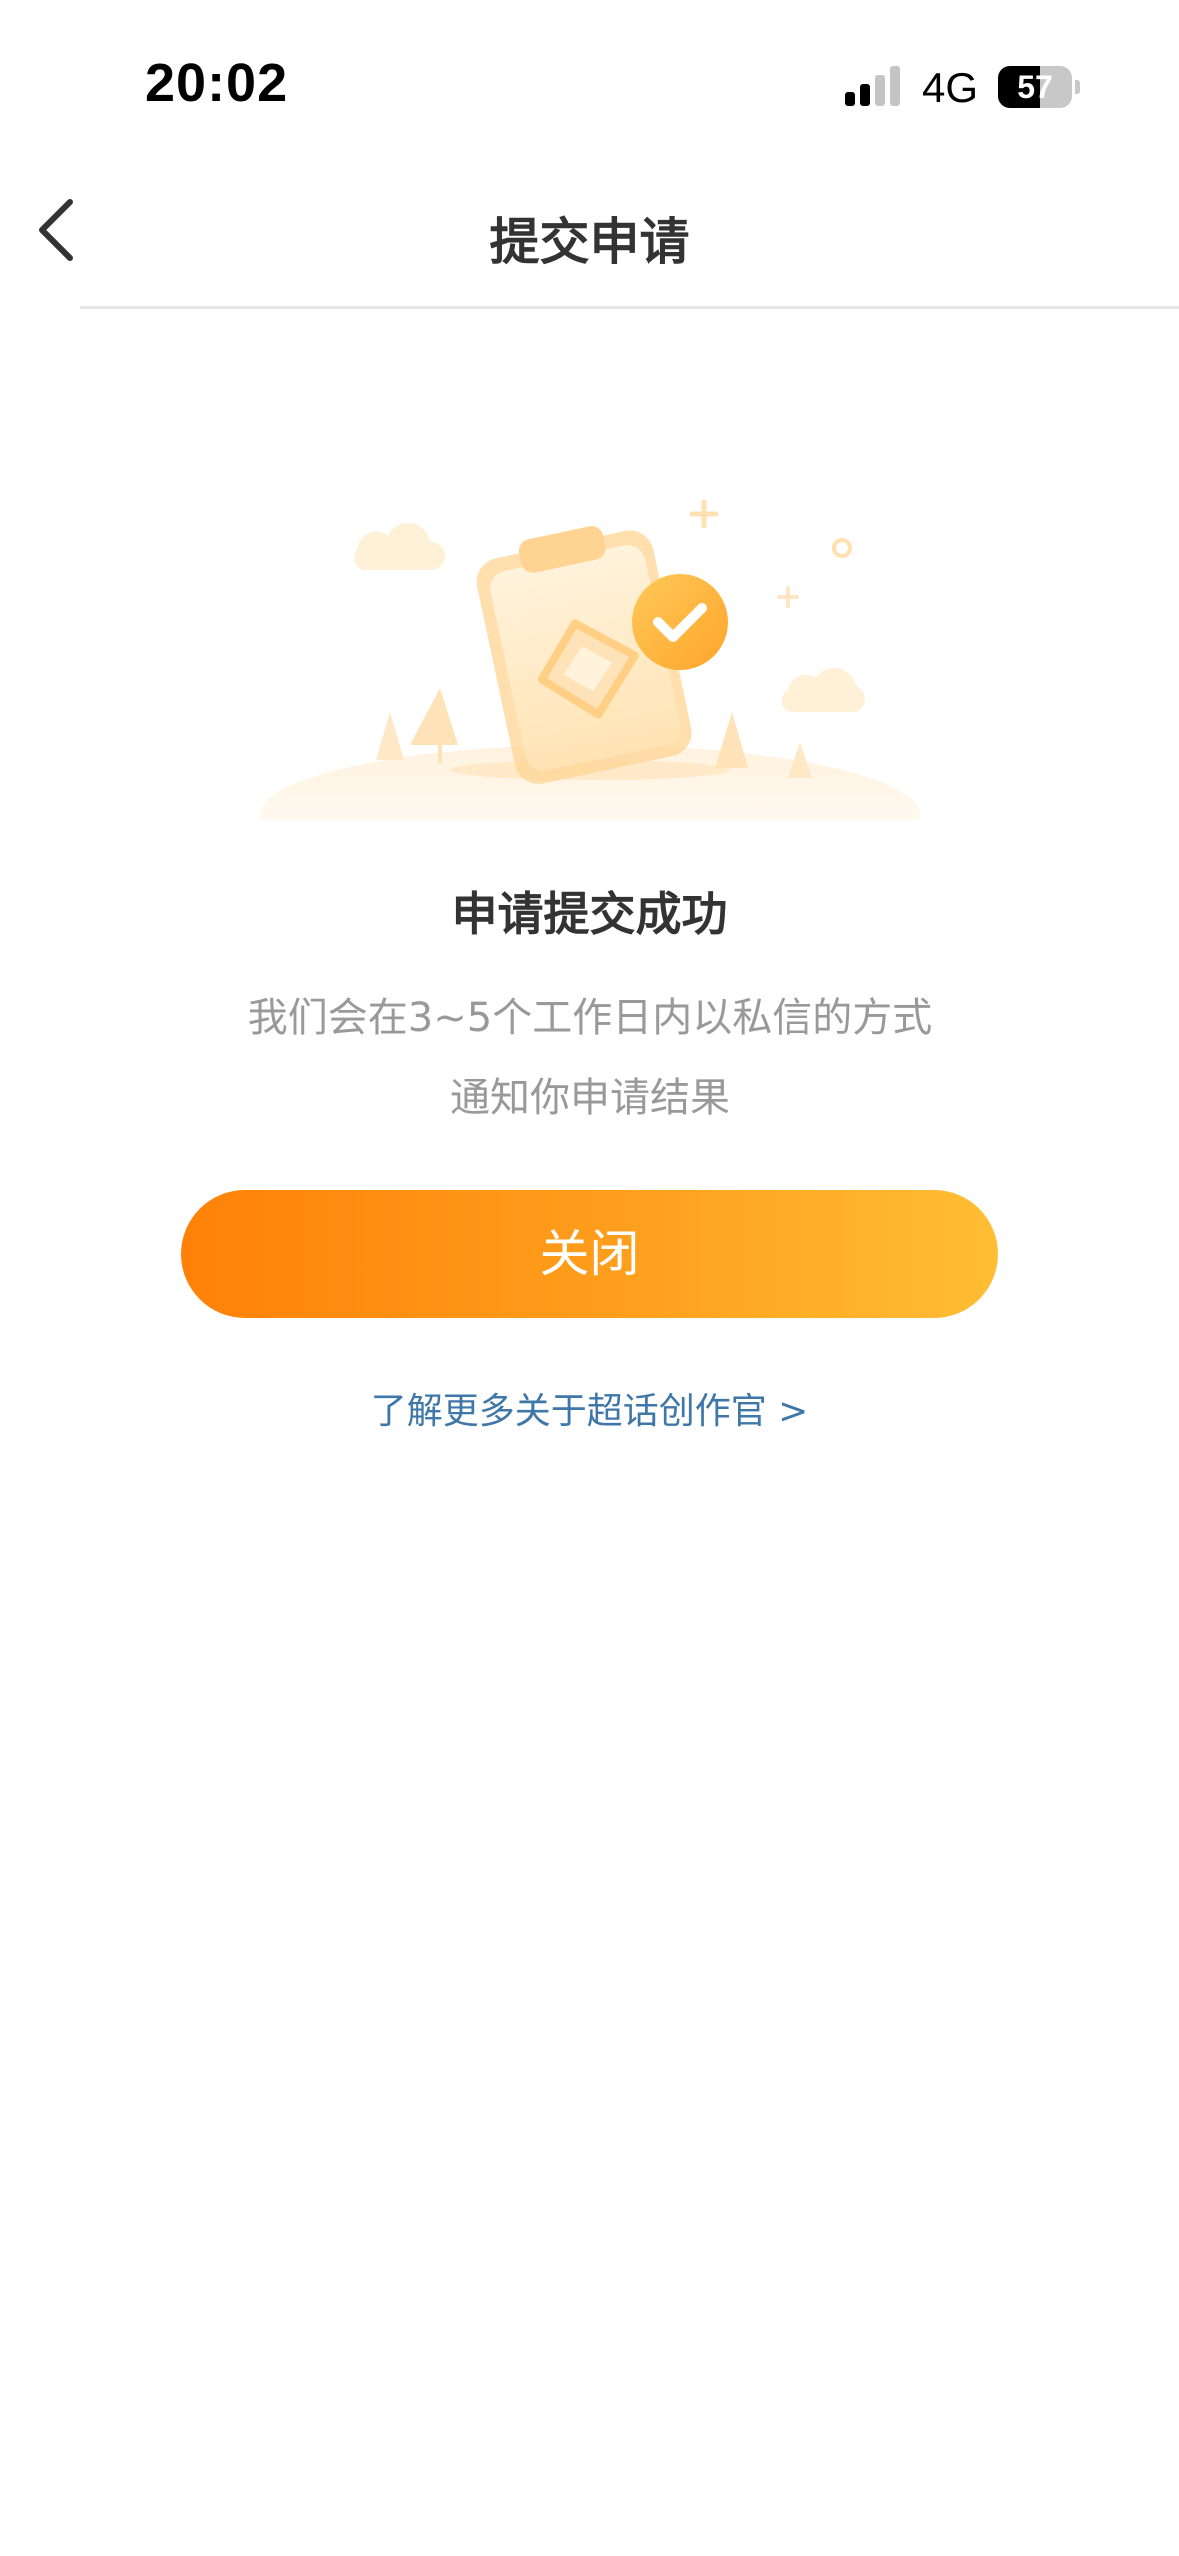 The width and height of the screenshot is (1179, 2556). Describe the element at coordinates (589, 242) in the screenshot. I see `page-title: 提交申请` at that location.